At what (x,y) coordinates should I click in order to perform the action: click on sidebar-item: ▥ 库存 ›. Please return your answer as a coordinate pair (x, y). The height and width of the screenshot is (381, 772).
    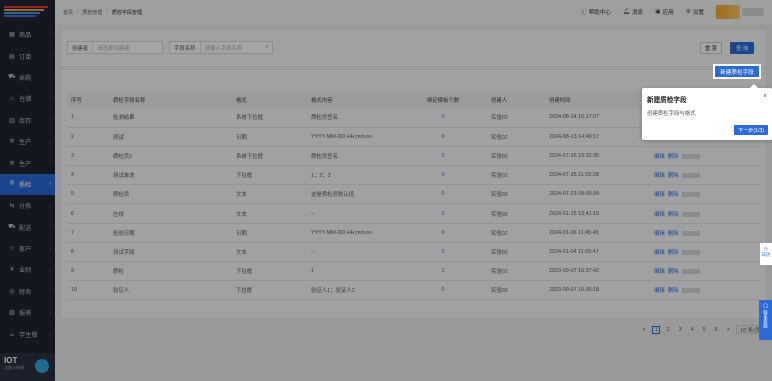
    Looking at the image, I should click on (27, 120).